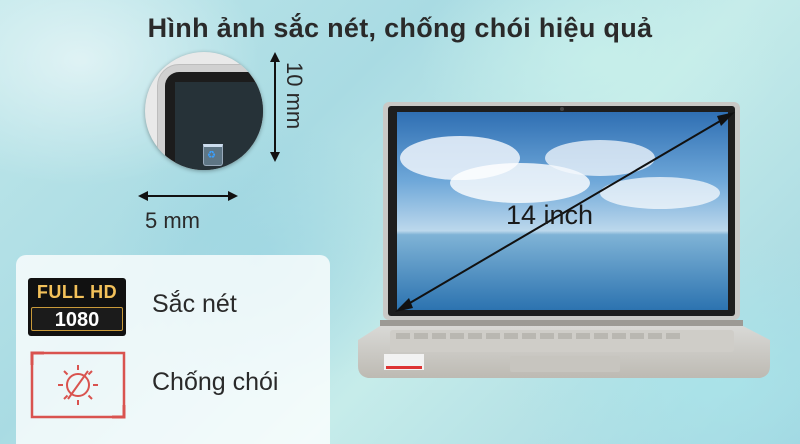 The width and height of the screenshot is (800, 444). I want to click on horizontal-dimension-arrow, so click(188, 196).